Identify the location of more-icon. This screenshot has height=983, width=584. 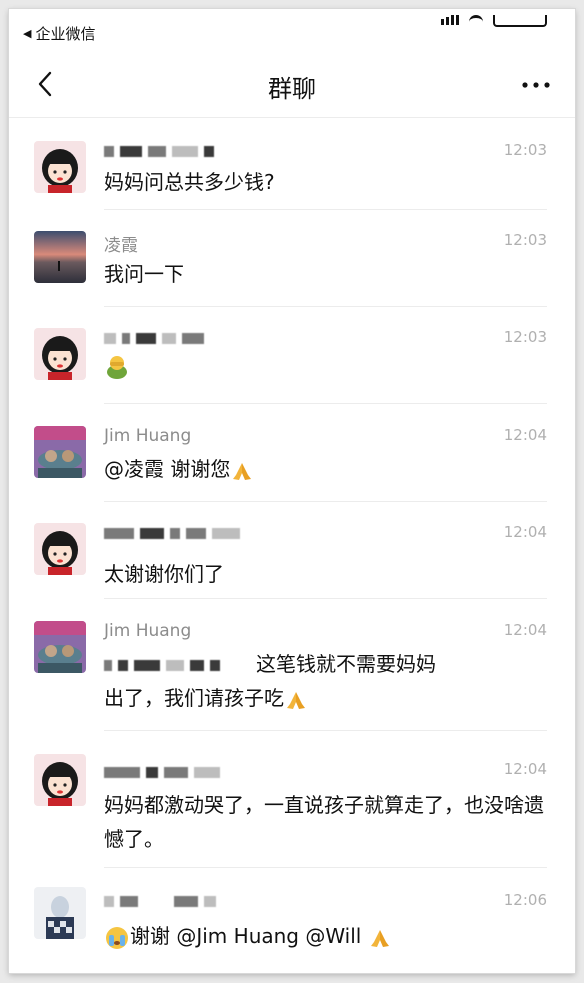
(536, 85).